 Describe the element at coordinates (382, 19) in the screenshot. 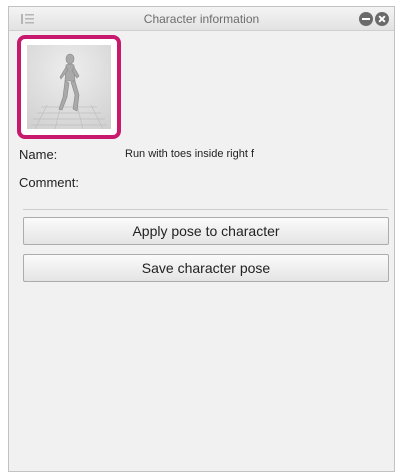

I see `close-icon` at that location.